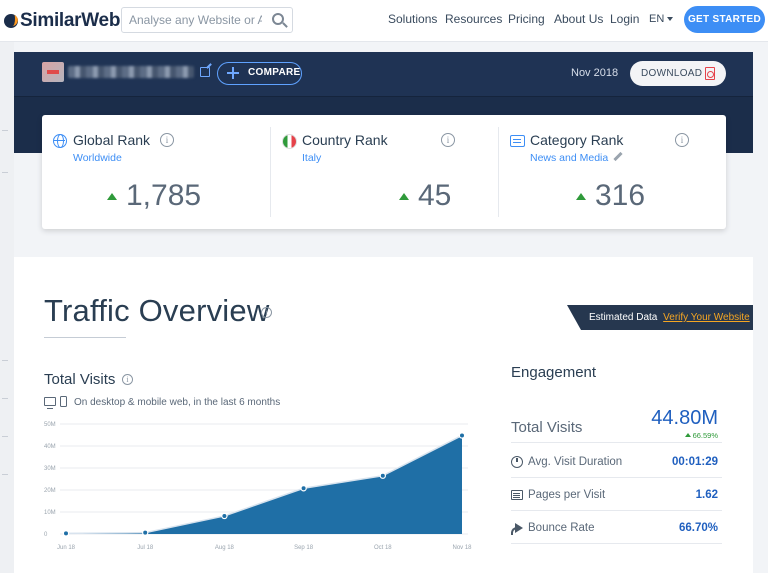 The width and height of the screenshot is (768, 573). What do you see at coordinates (11, 21) in the screenshot?
I see `similarweb-logo-icon` at bounding box center [11, 21].